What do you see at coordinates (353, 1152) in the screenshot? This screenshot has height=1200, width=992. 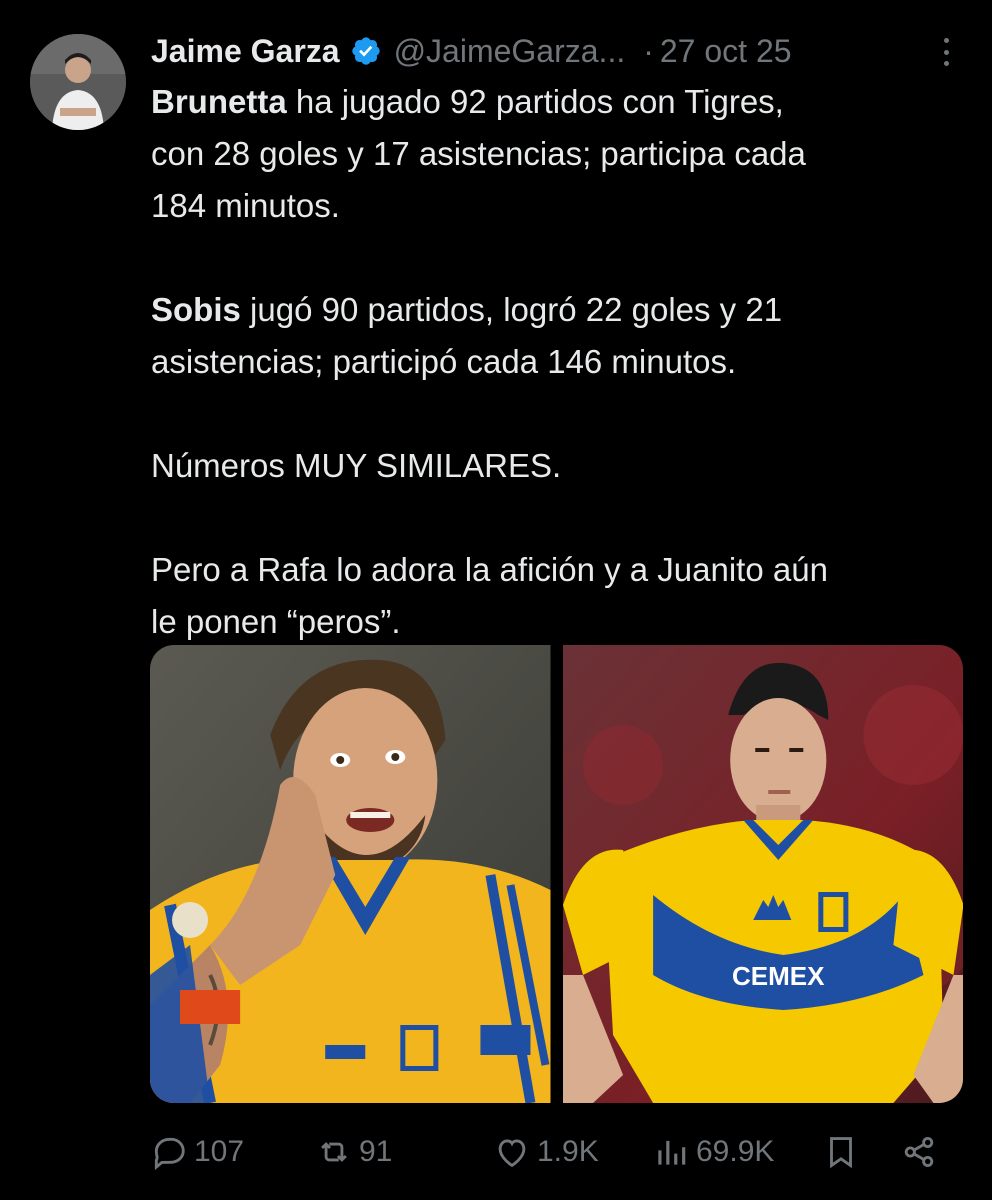 I see `repost-button: 91` at bounding box center [353, 1152].